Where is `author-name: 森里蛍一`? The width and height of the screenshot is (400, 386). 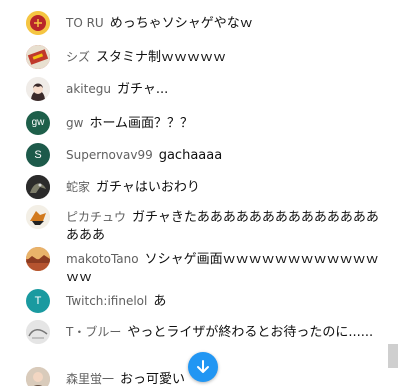
author-name: 森里蛍一 is located at coordinates (90, 379).